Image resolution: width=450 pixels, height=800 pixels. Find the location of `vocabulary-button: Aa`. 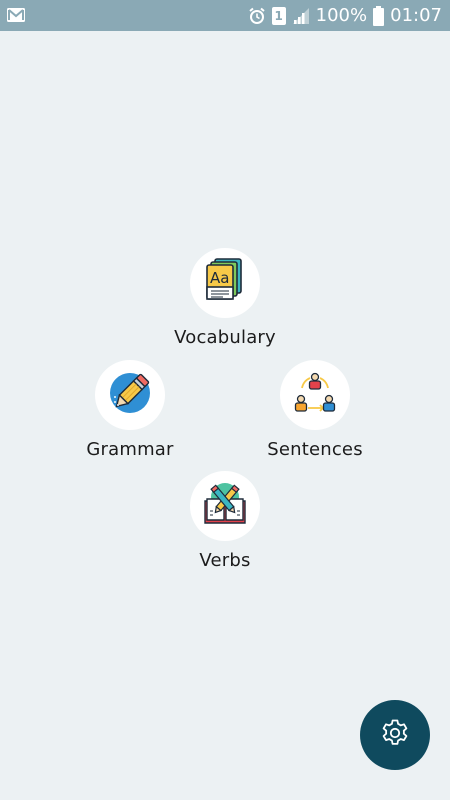

vocabulary-button: Aa is located at coordinates (225, 283).